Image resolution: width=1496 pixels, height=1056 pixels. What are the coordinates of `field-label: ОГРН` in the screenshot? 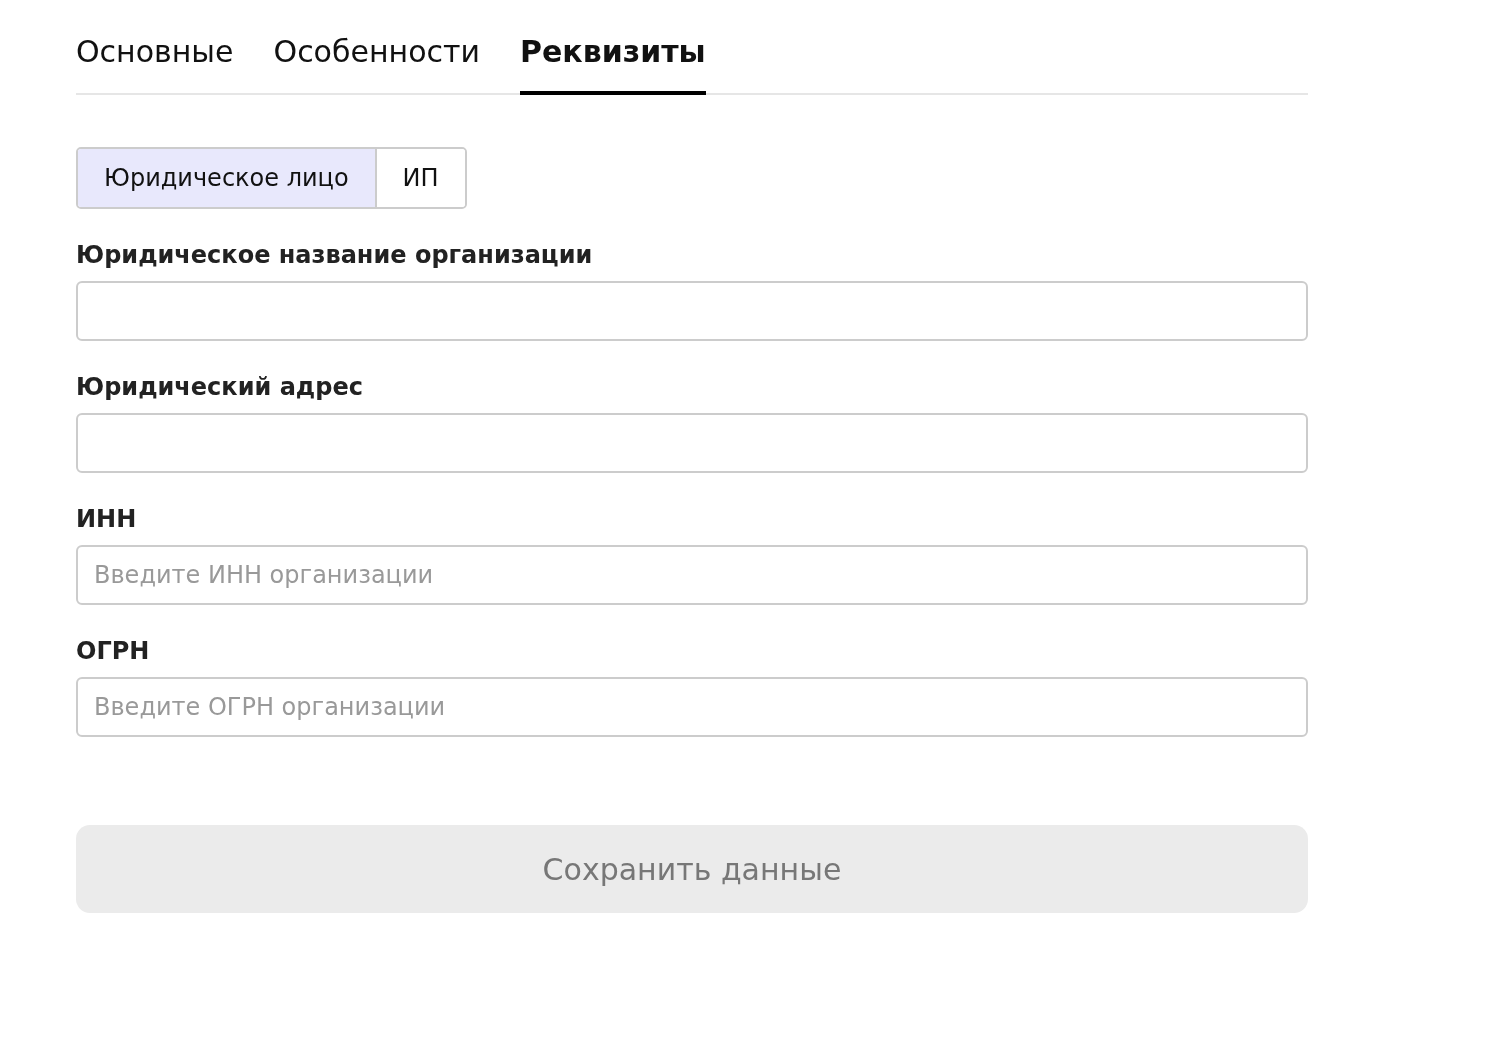 It's located at (113, 651).